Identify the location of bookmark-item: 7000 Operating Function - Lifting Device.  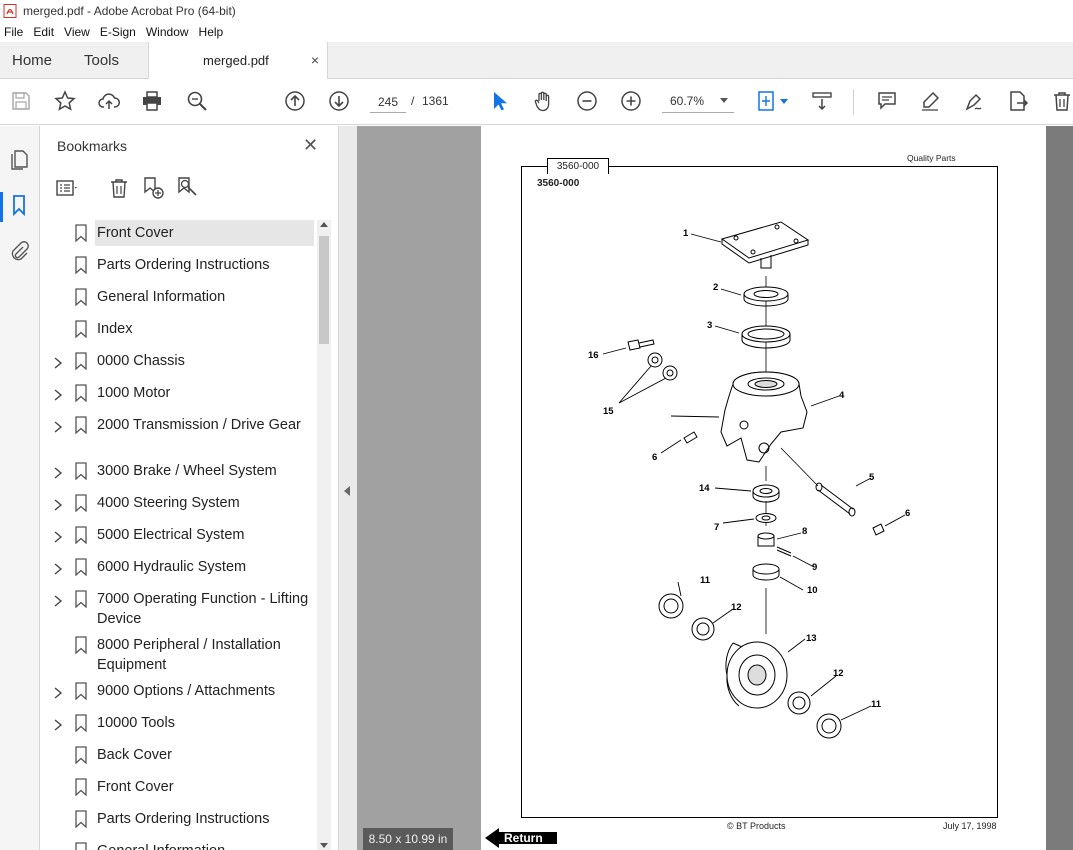
(178, 609).